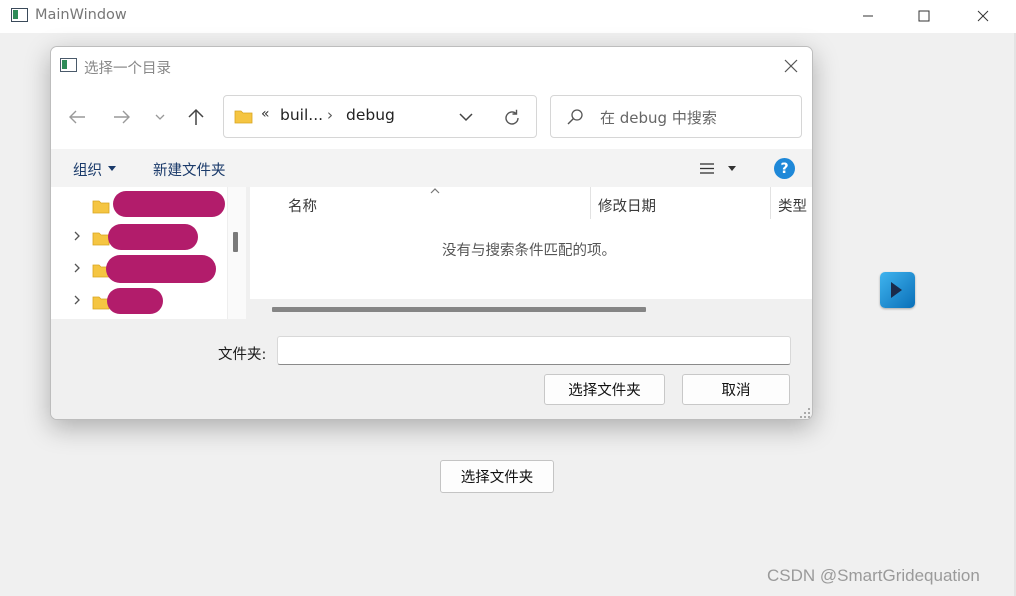 The width and height of the screenshot is (1016, 596). I want to click on navigation-scrollbar-thumb, so click(235, 242).